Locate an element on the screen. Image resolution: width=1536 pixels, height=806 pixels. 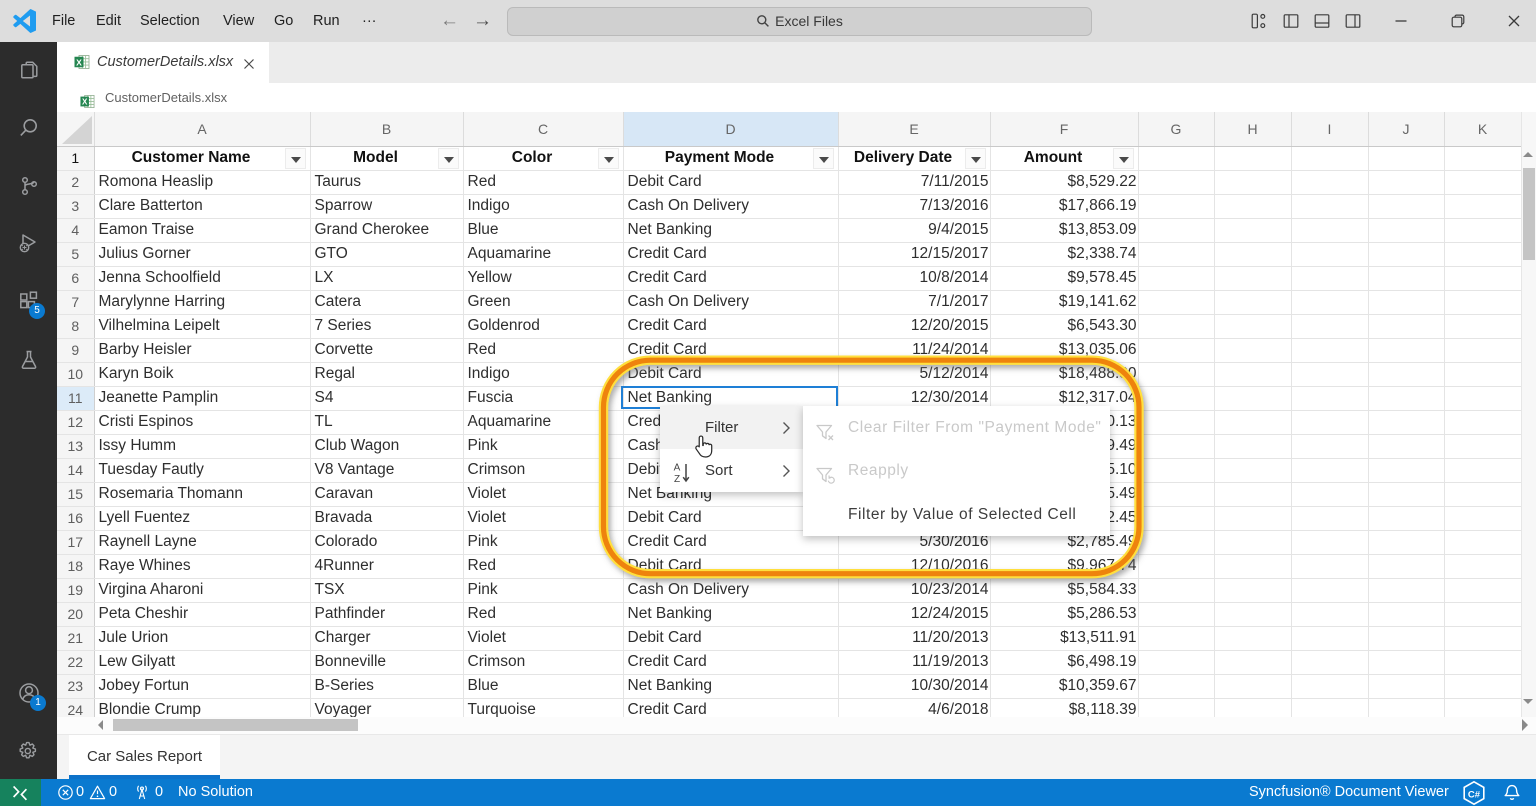
svg-text: C# is located at coordinates (1474, 794).